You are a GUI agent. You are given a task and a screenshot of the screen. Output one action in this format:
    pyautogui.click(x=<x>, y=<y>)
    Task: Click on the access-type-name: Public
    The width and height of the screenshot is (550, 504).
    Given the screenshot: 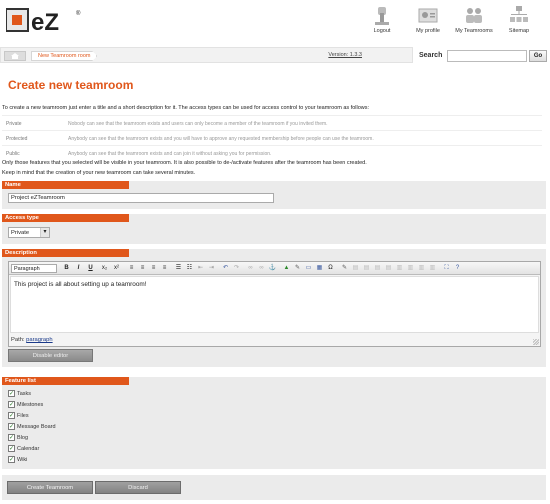 What is the action you would take?
    pyautogui.click(x=13, y=154)
    